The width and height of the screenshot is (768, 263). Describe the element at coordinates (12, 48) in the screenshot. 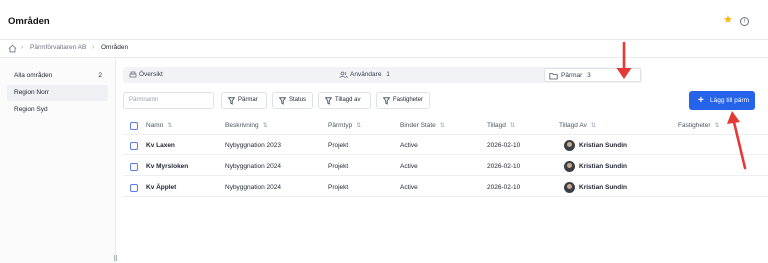

I see `home-icon` at that location.